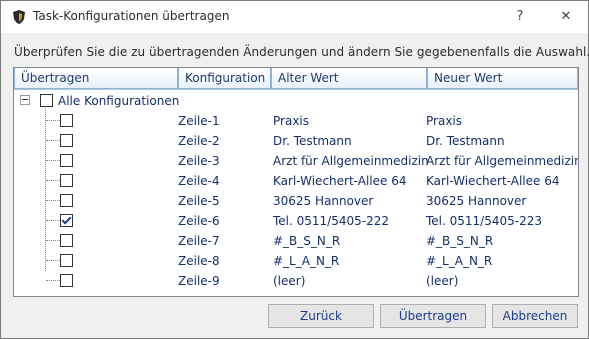  I want to click on config-name: Zeile-1, so click(199, 121).